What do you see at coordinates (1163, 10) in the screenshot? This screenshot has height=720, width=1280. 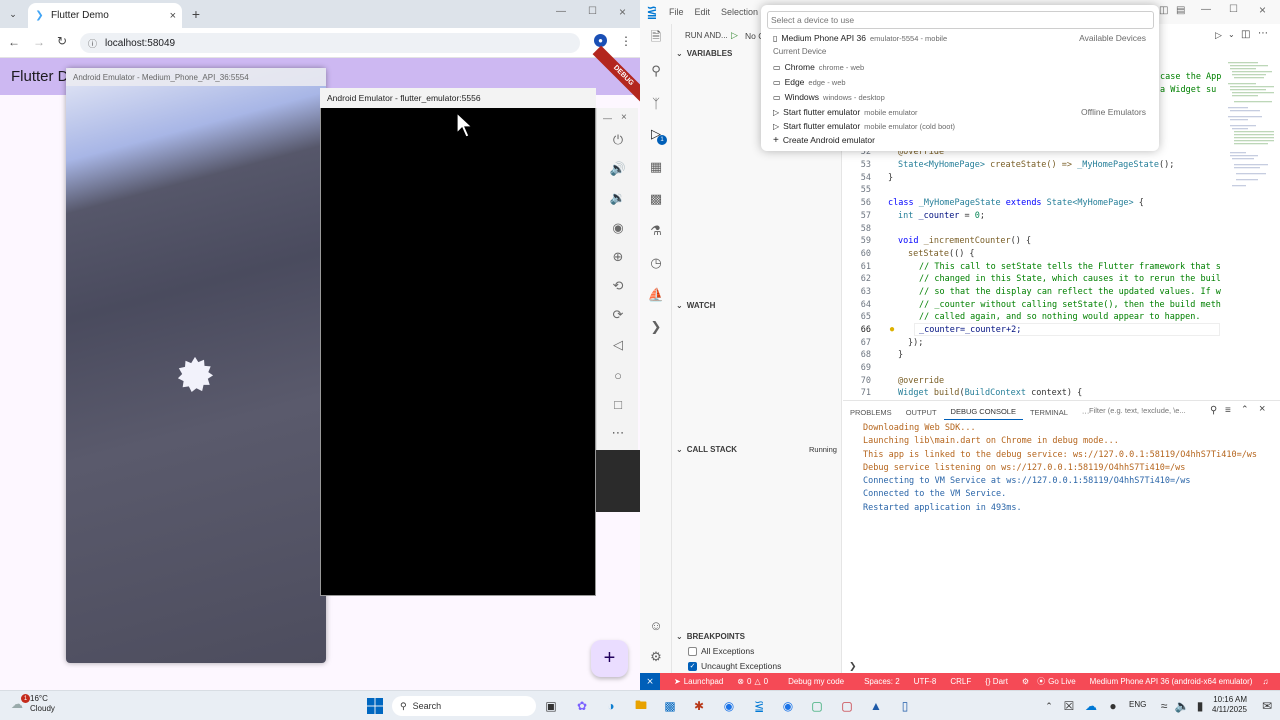 I see `layout-icon: ◫` at bounding box center [1163, 10].